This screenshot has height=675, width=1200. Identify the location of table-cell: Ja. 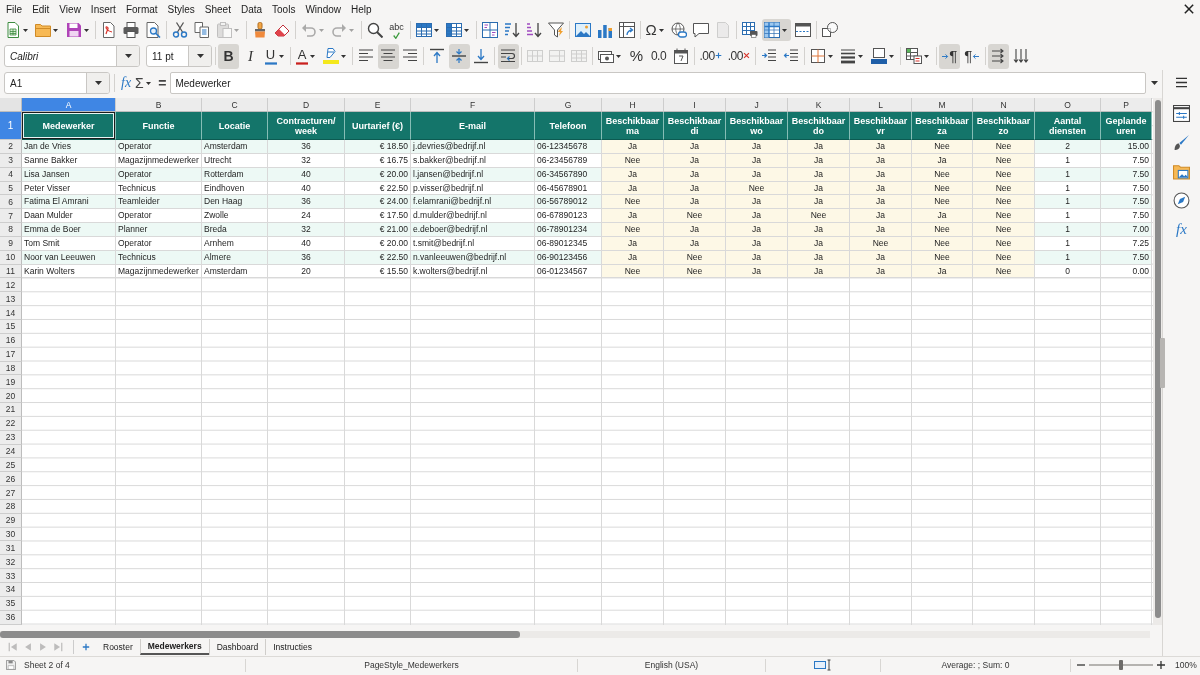
(695, 230).